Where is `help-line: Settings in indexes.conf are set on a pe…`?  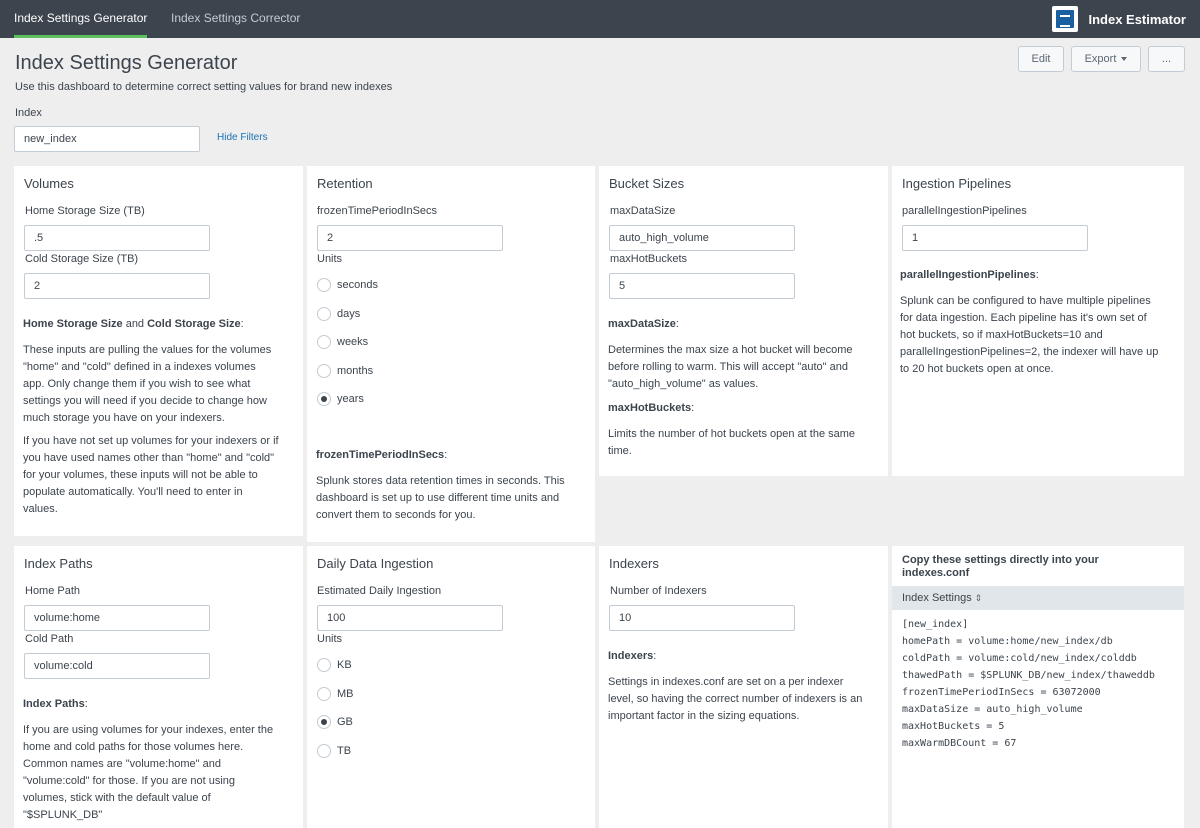
help-line: Settings in indexes.conf are set on a pe… is located at coordinates (726, 682).